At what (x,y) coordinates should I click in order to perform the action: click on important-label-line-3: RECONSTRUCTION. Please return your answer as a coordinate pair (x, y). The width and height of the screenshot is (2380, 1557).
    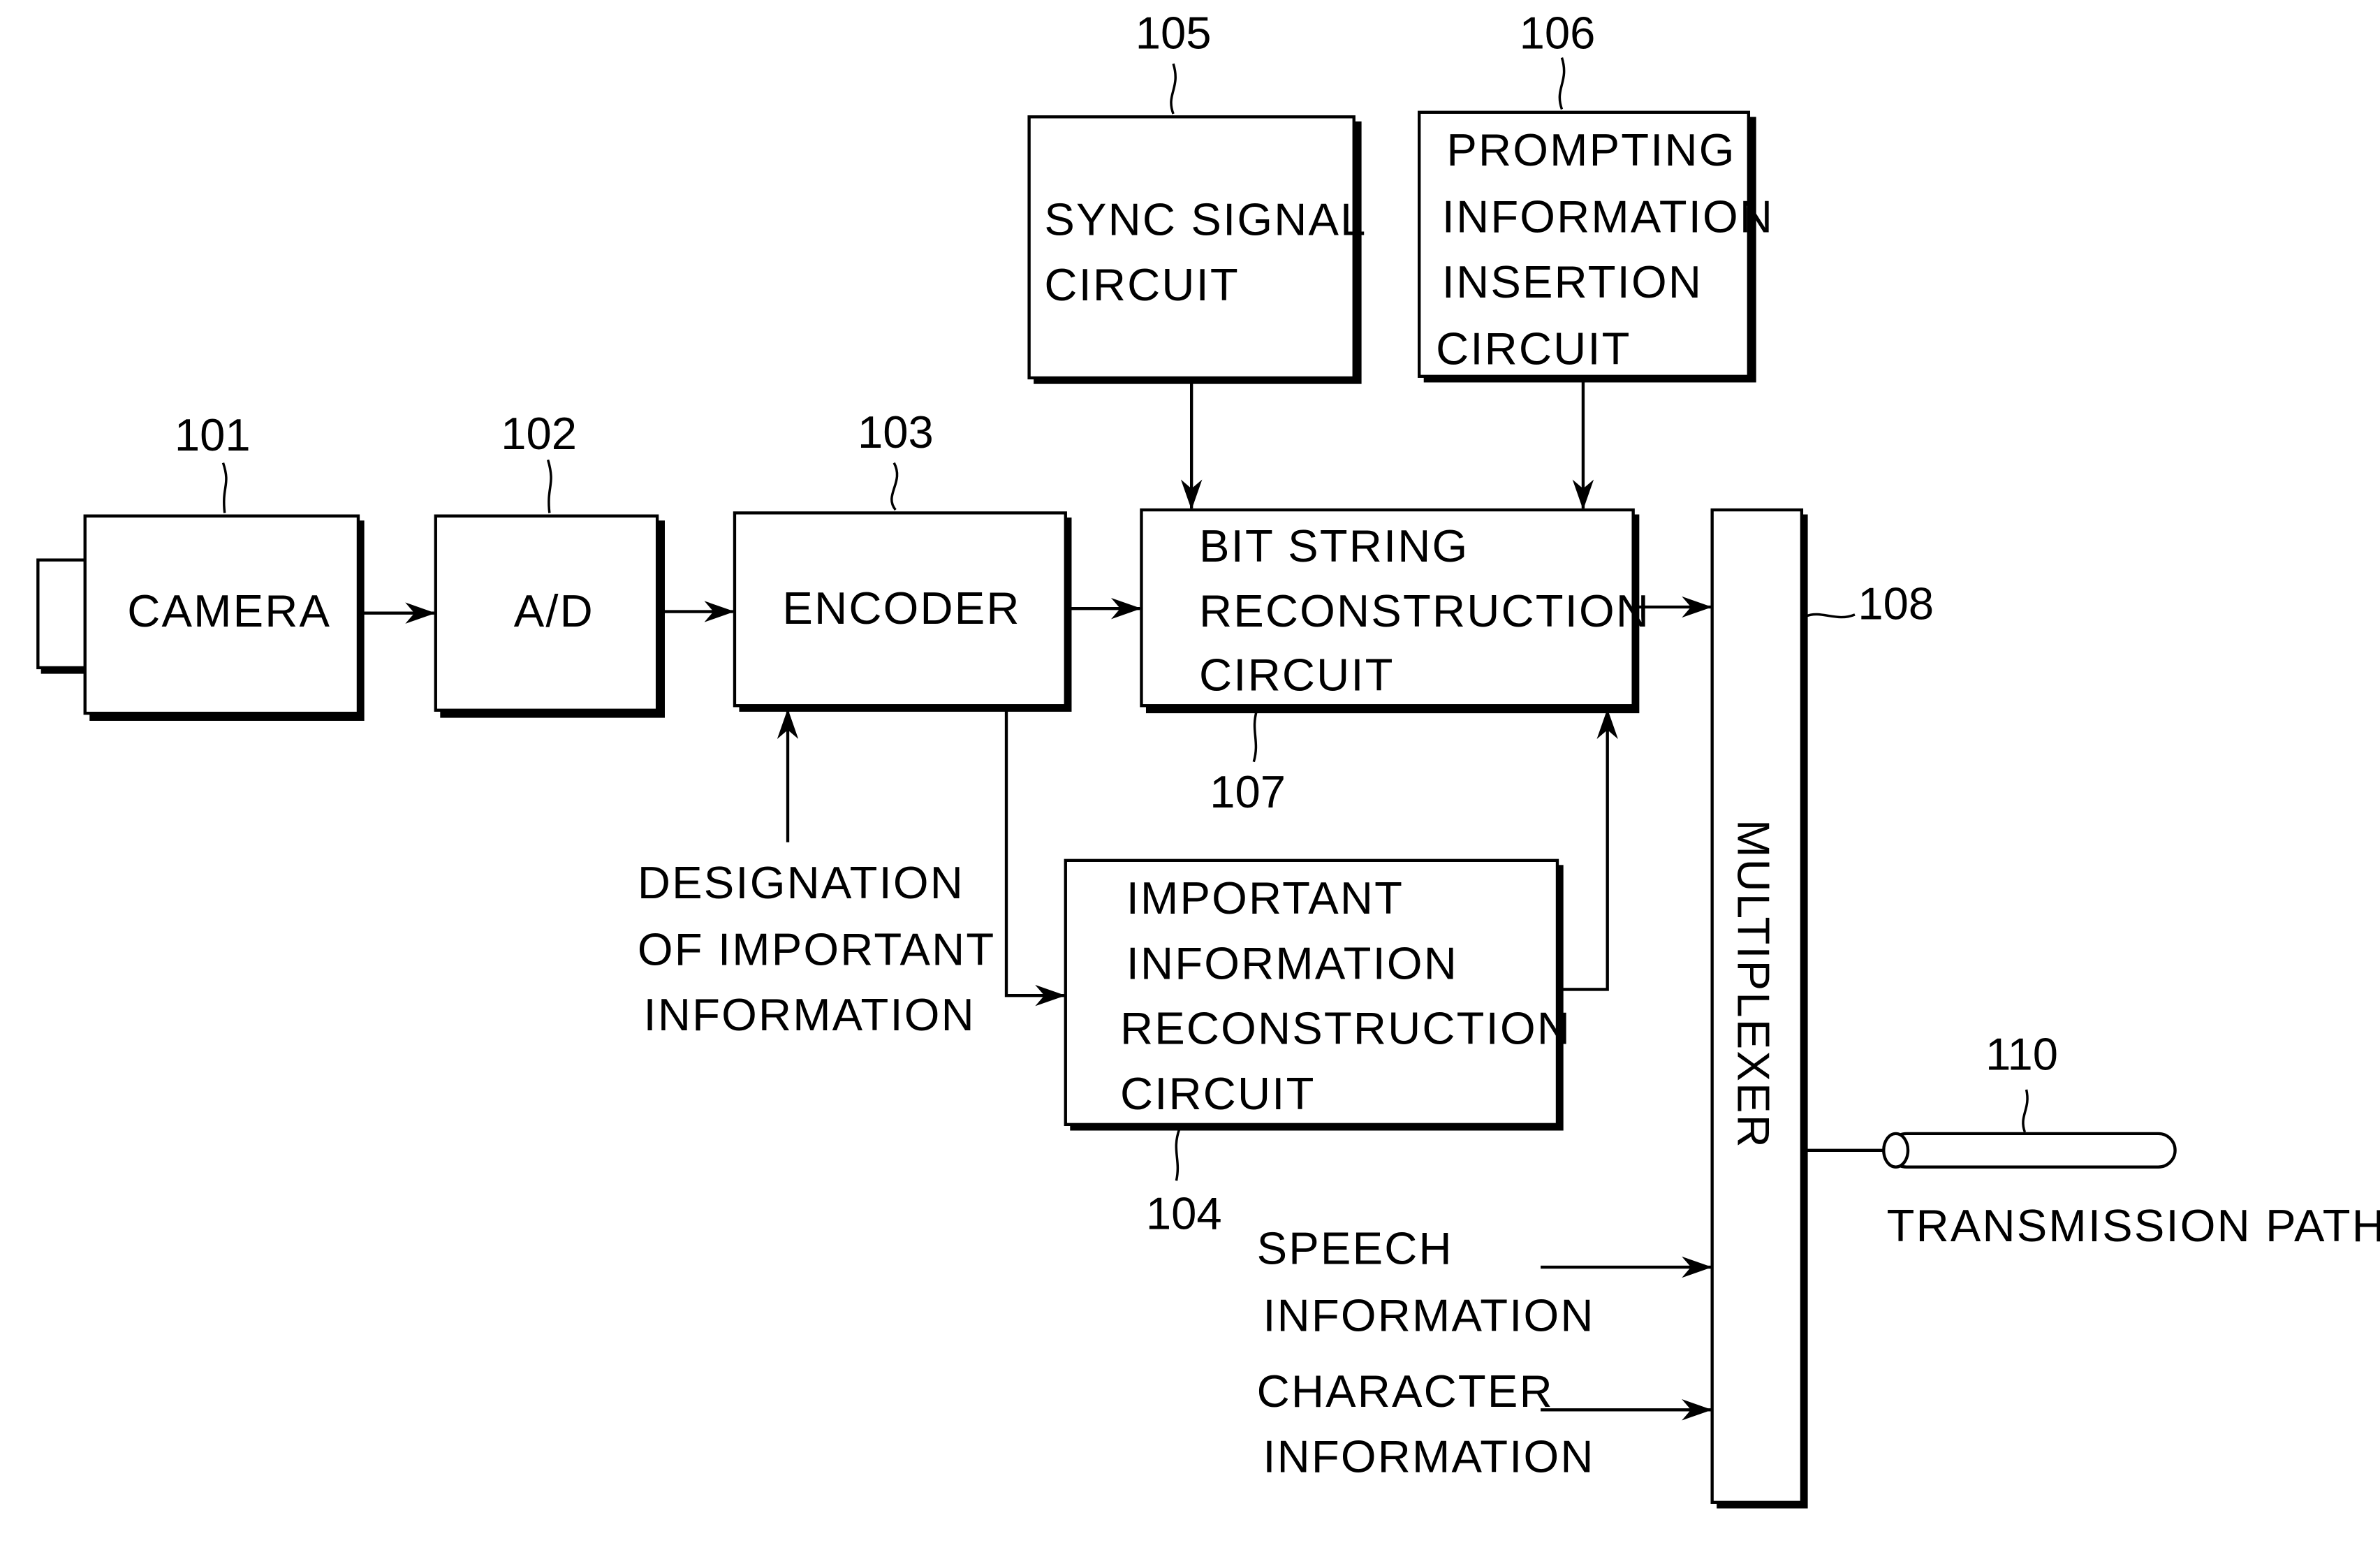
    Looking at the image, I should click on (1345, 1028).